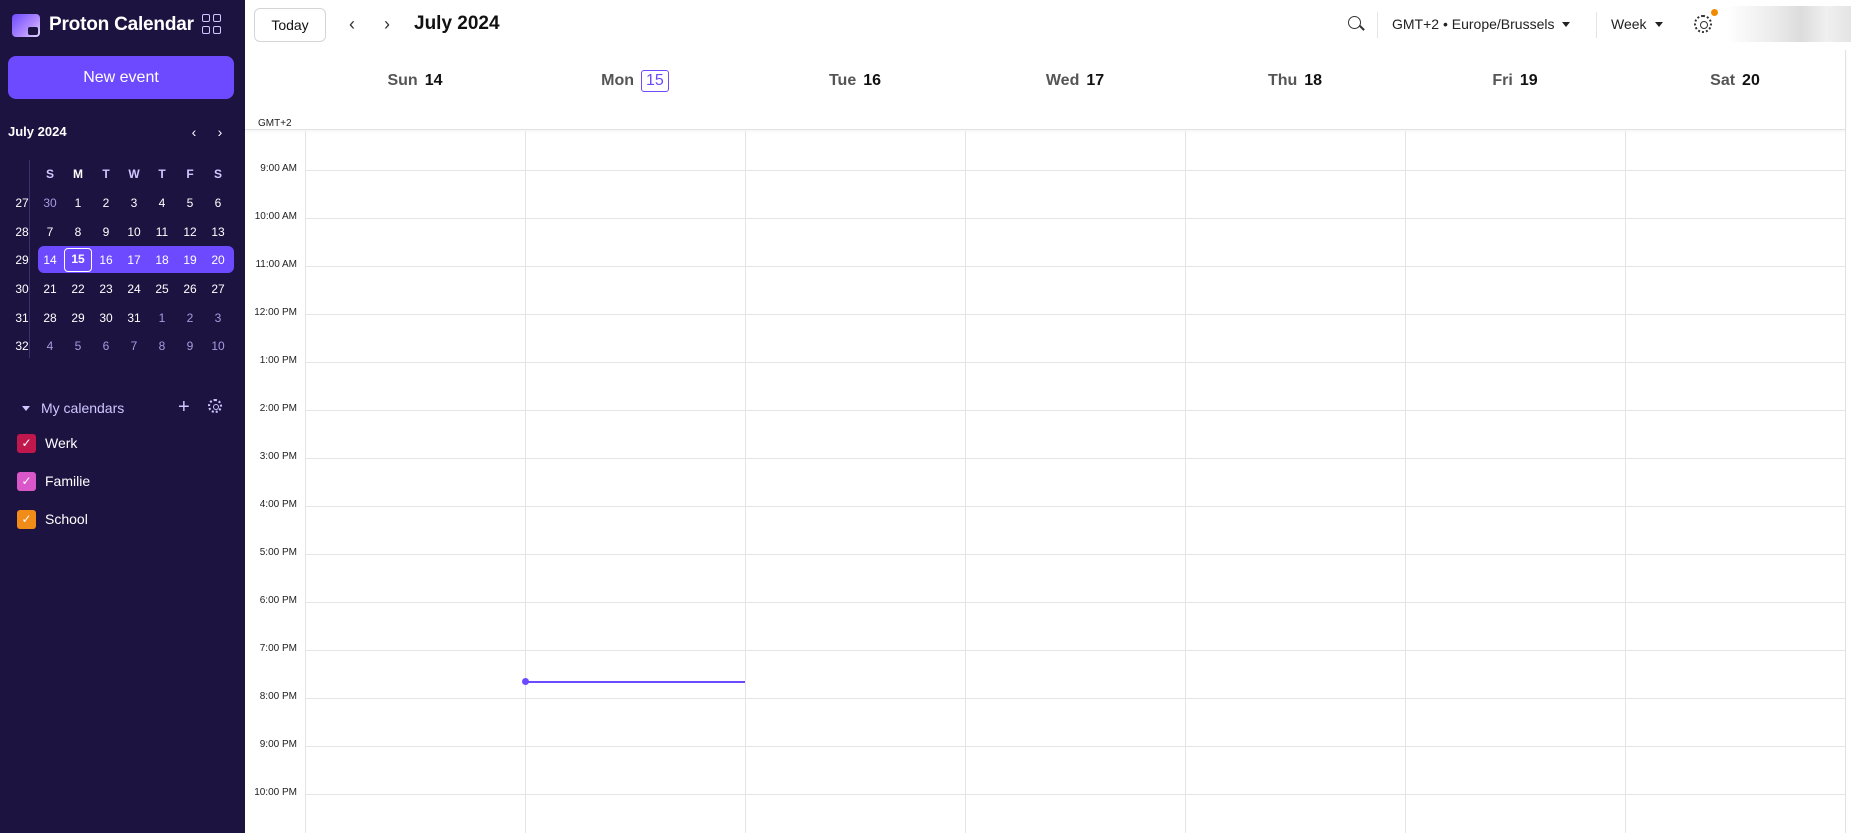  Describe the element at coordinates (22, 260) in the screenshot. I see `week-number: 29` at that location.